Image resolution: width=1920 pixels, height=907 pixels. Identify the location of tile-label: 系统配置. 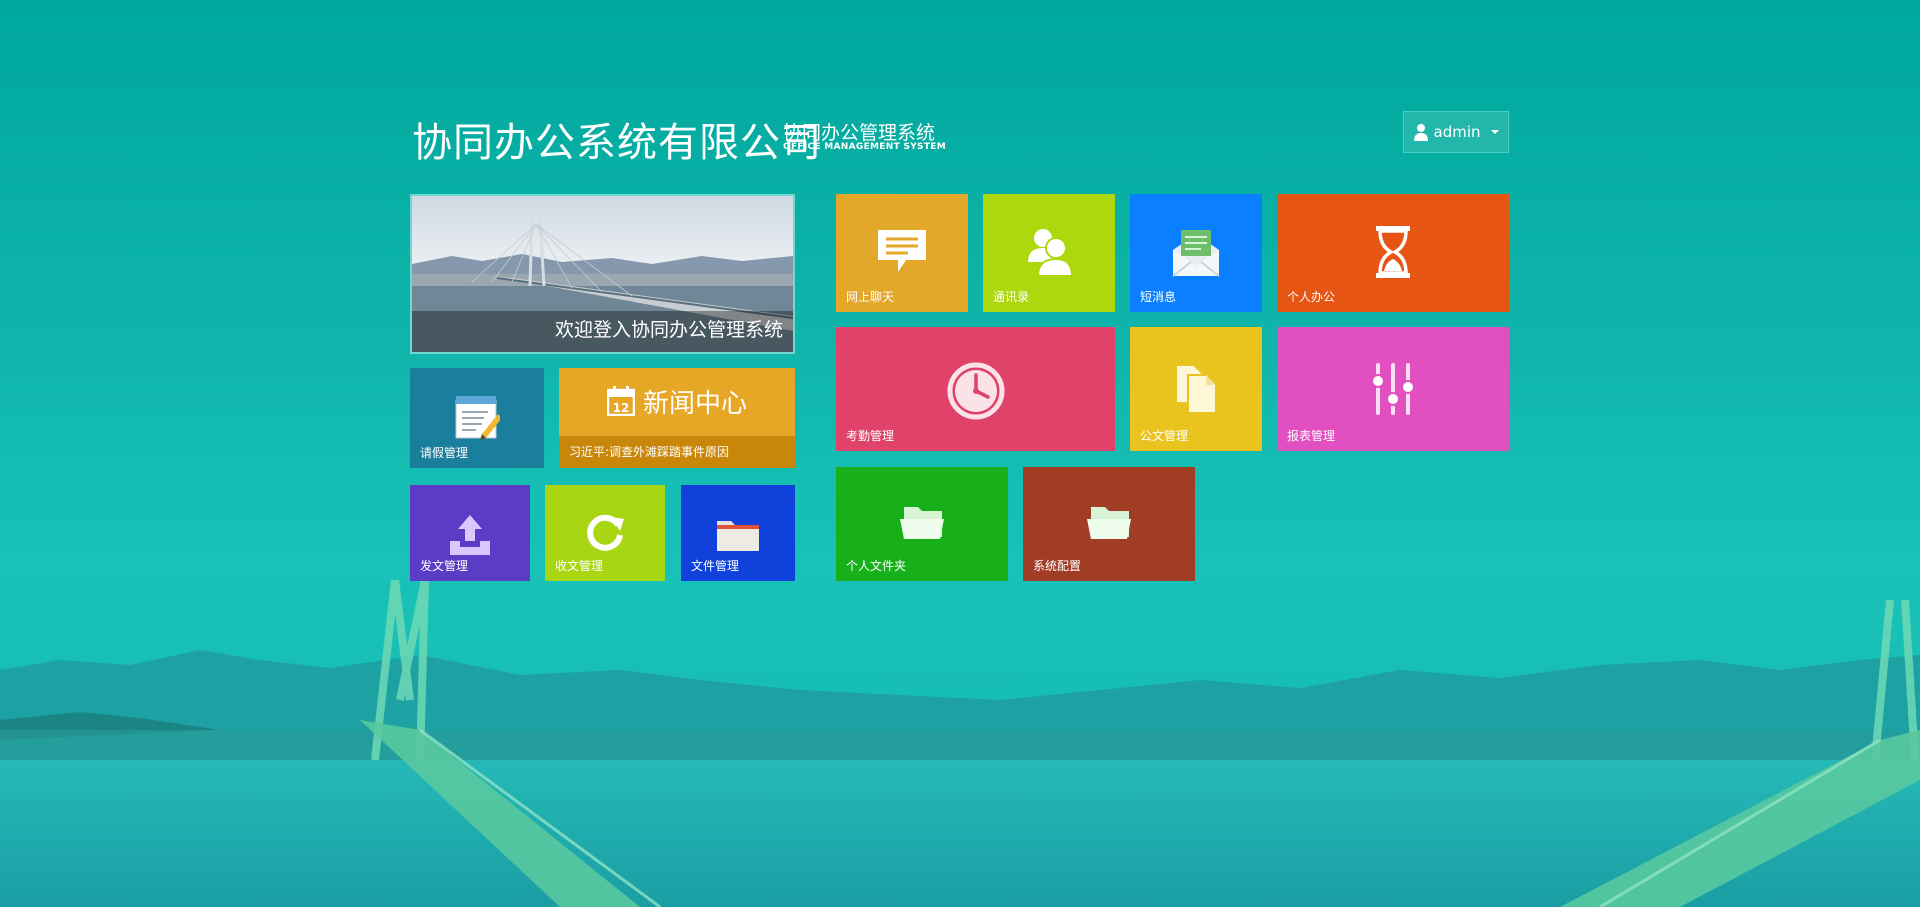
(1057, 566).